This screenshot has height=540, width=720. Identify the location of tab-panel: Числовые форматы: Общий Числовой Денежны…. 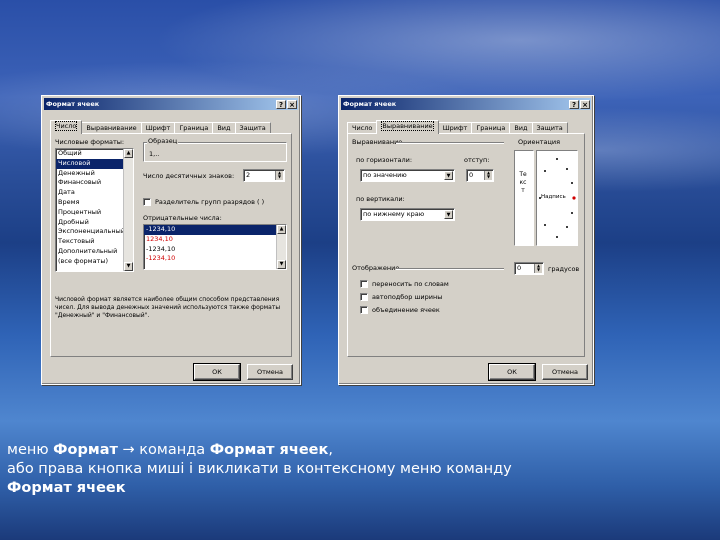
(171, 245).